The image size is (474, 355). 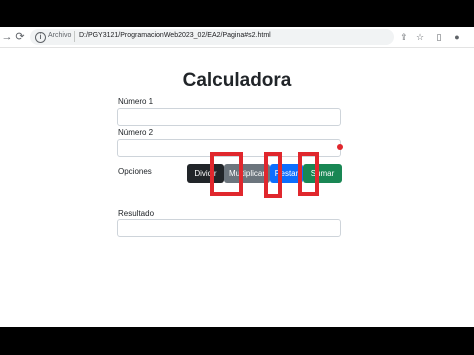 I want to click on resultado-label: Resultado, so click(x=136, y=213).